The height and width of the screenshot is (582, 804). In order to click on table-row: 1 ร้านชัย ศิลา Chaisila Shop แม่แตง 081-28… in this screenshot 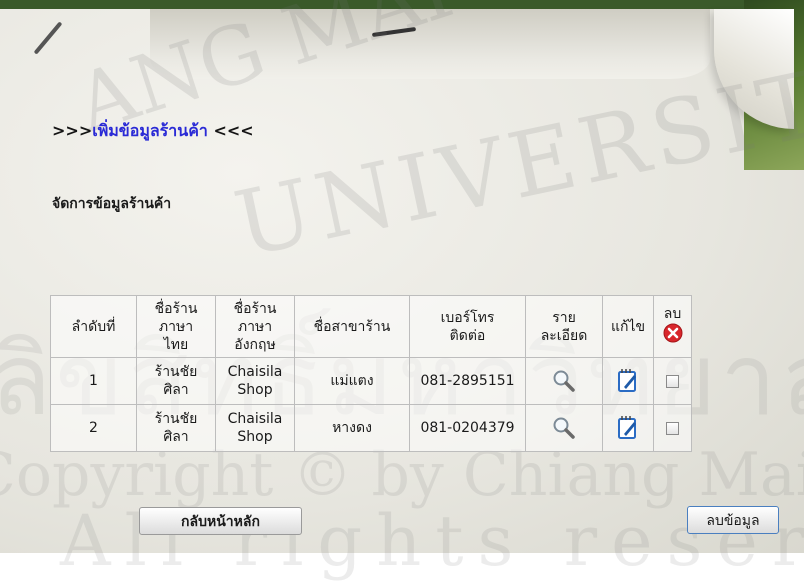, I will do `click(371, 381)`.